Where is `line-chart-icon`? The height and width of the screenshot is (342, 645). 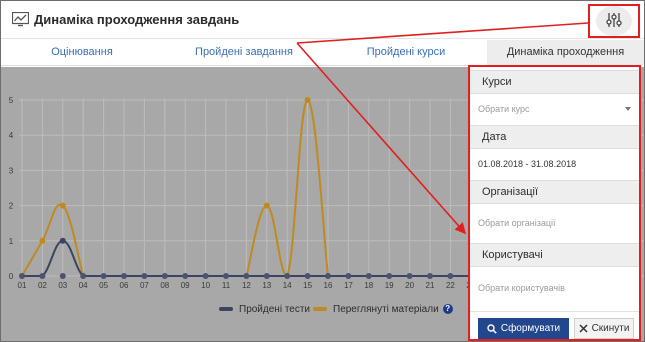 line-chart-icon is located at coordinates (20, 19).